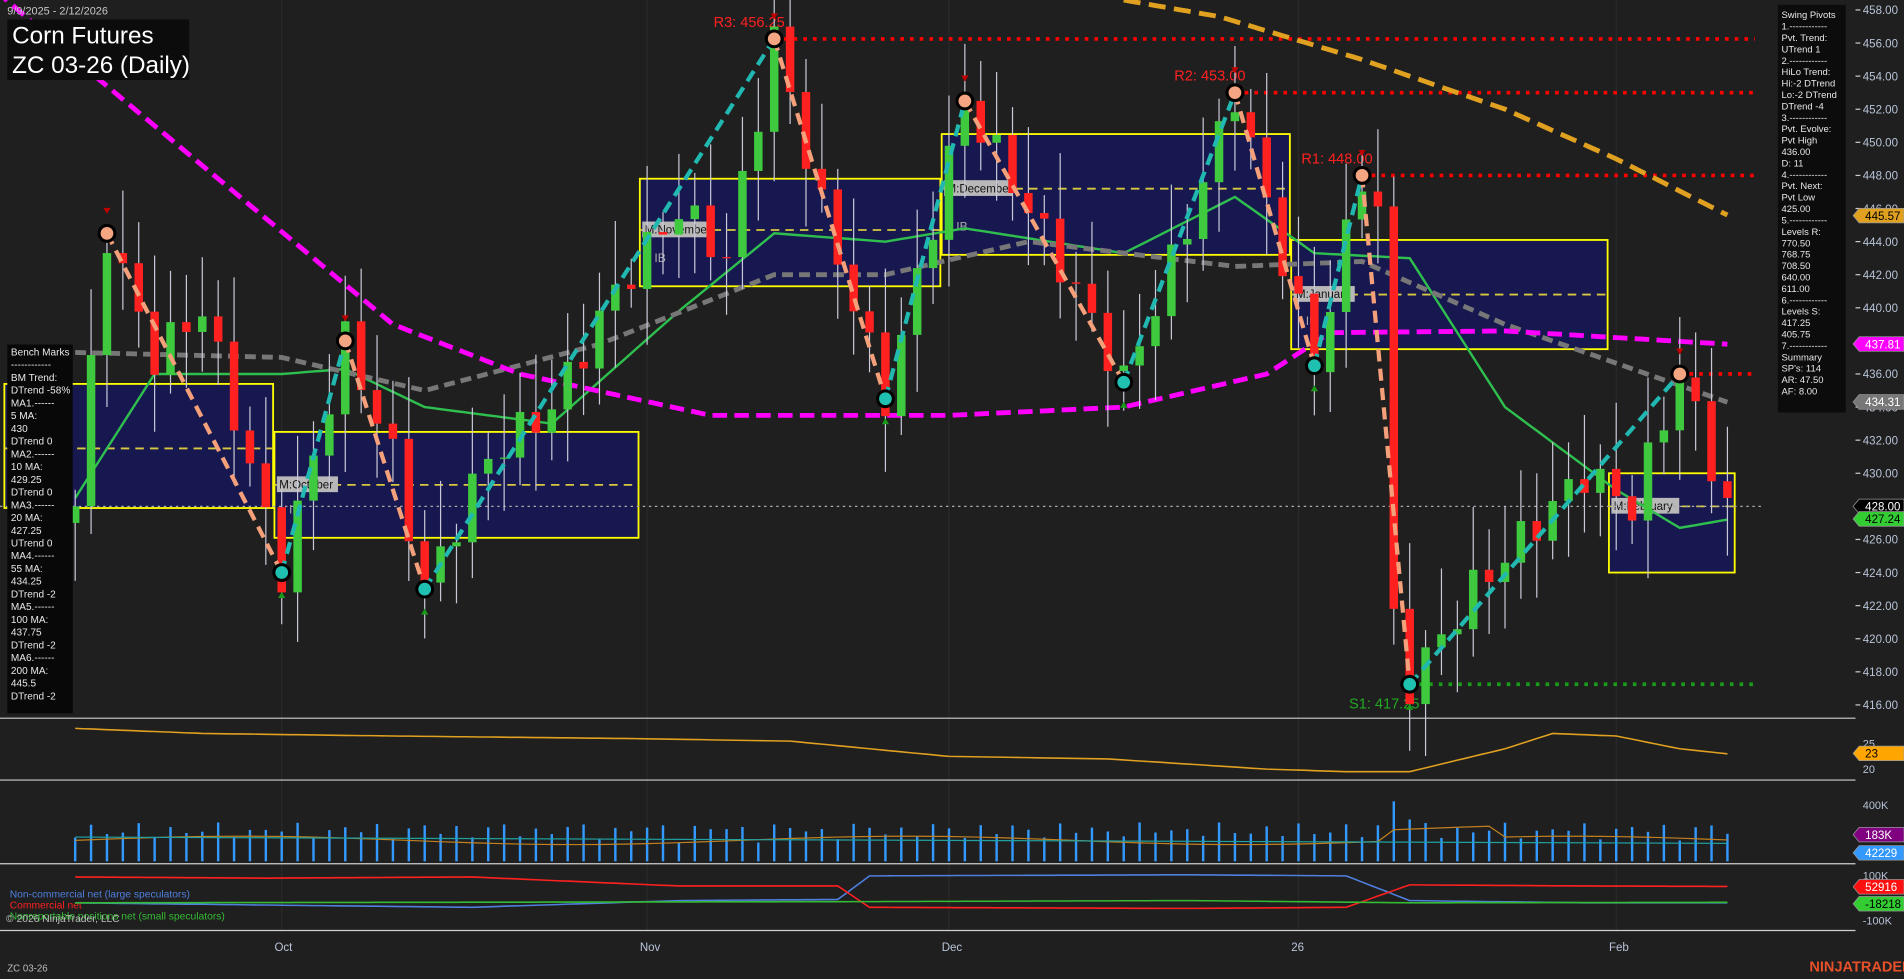  What do you see at coordinates (1856, 968) in the screenshot?
I see `ninjatrader-logo: NINJATRADER` at bounding box center [1856, 968].